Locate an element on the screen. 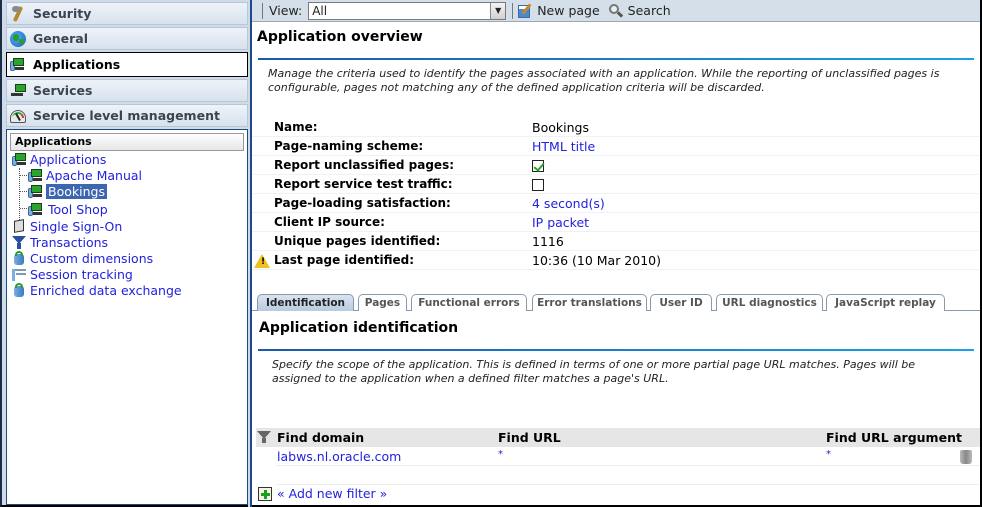 Image resolution: width=982 pixels, height=507 pixels. tree-item-custom-dimensions: Custom dimensions is located at coordinates (82, 258).